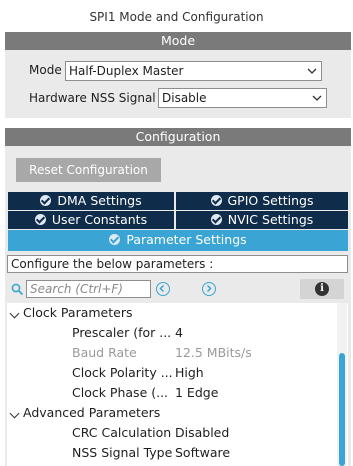 This screenshot has height=466, width=353. I want to click on chevron-left-icon, so click(162, 288).